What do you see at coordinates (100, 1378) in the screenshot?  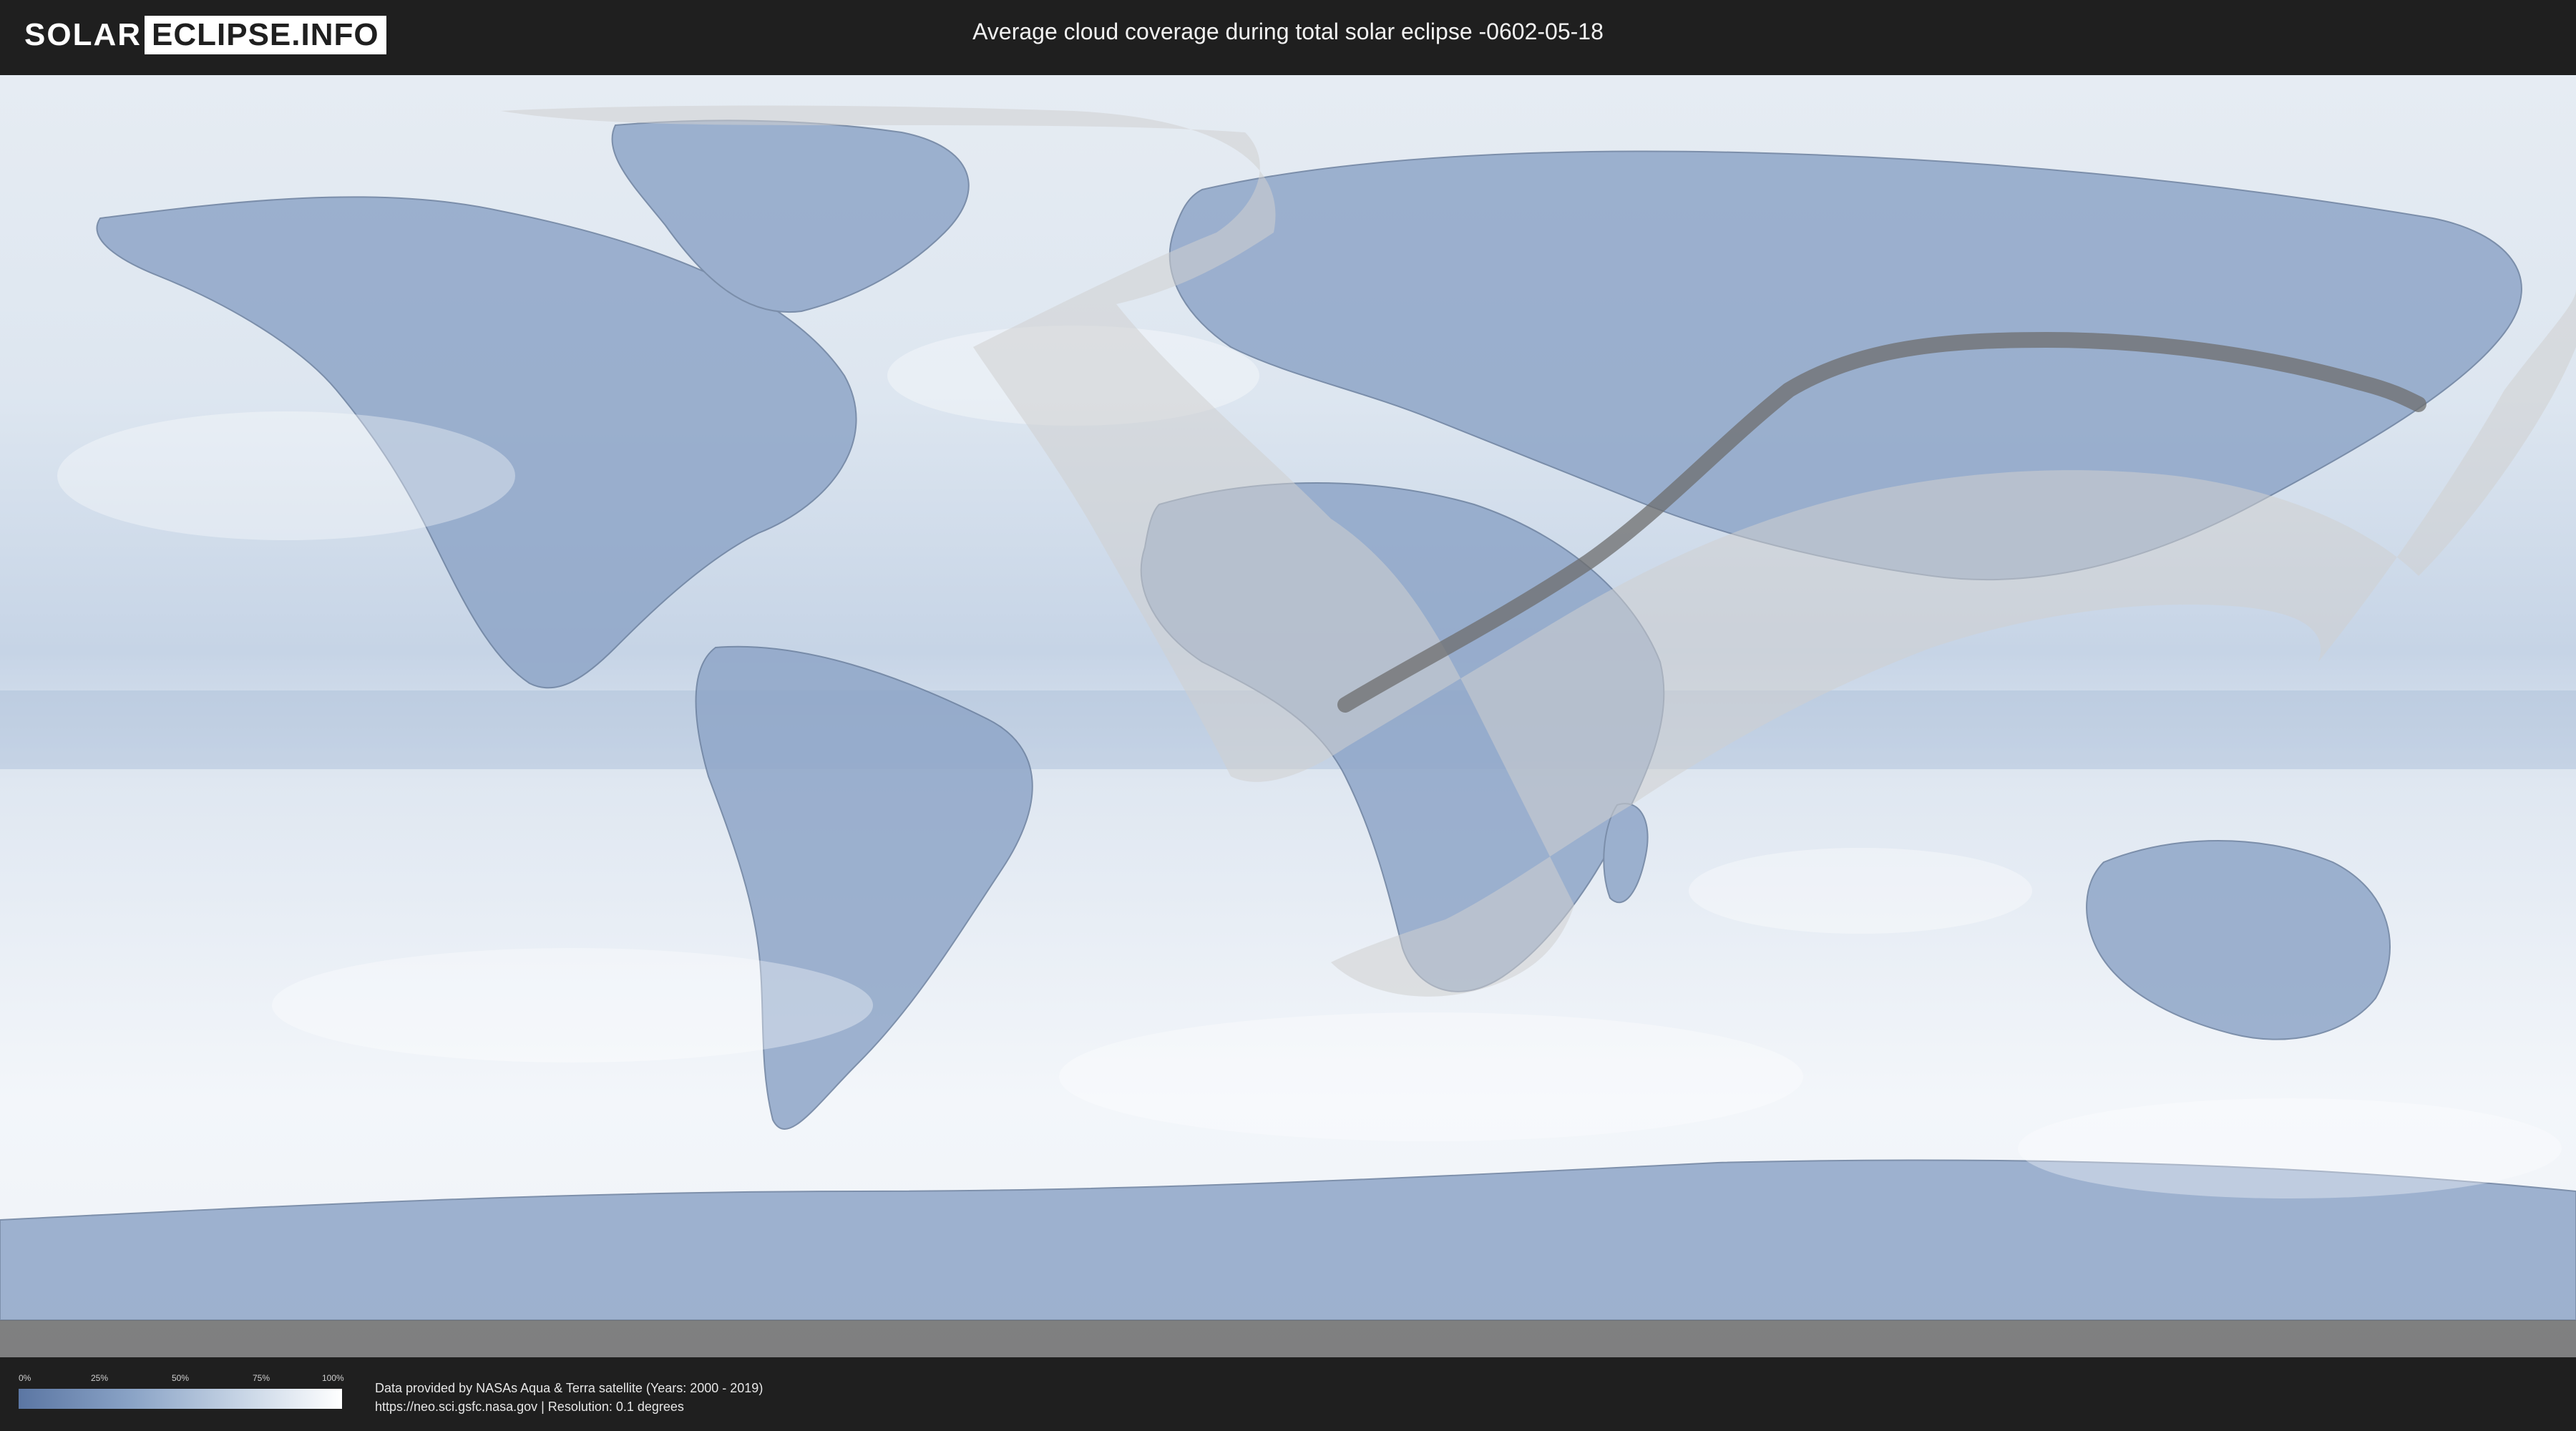 I see `legend-tick-25: 25%` at bounding box center [100, 1378].